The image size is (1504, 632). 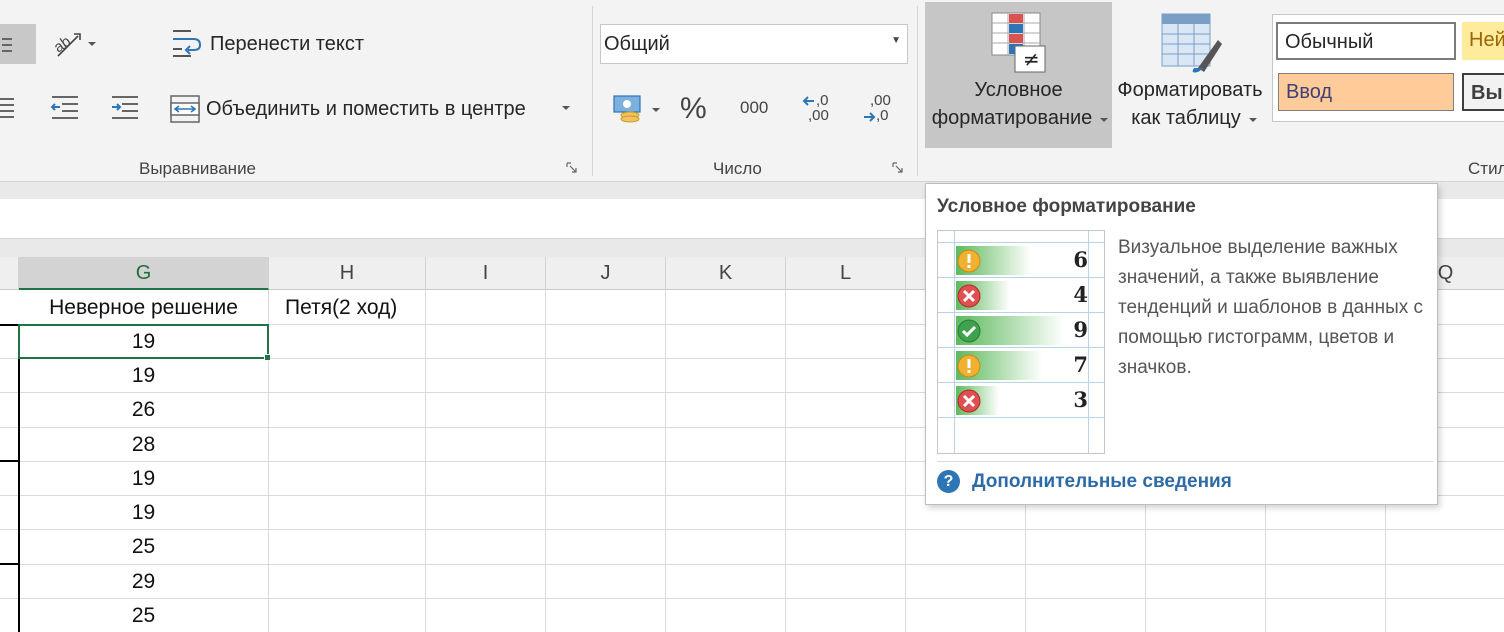 What do you see at coordinates (18, 44) in the screenshot?
I see `align-center-button` at bounding box center [18, 44].